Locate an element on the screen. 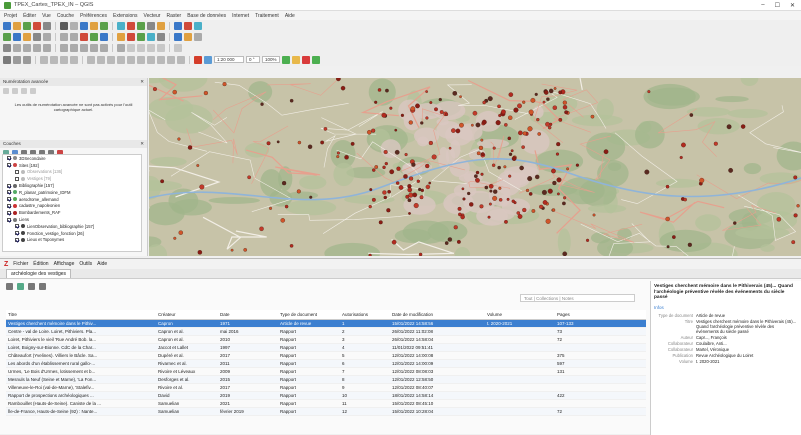 This screenshot has height=435, width=801. search-input: Tout | Collections | Notes is located at coordinates (577, 298).